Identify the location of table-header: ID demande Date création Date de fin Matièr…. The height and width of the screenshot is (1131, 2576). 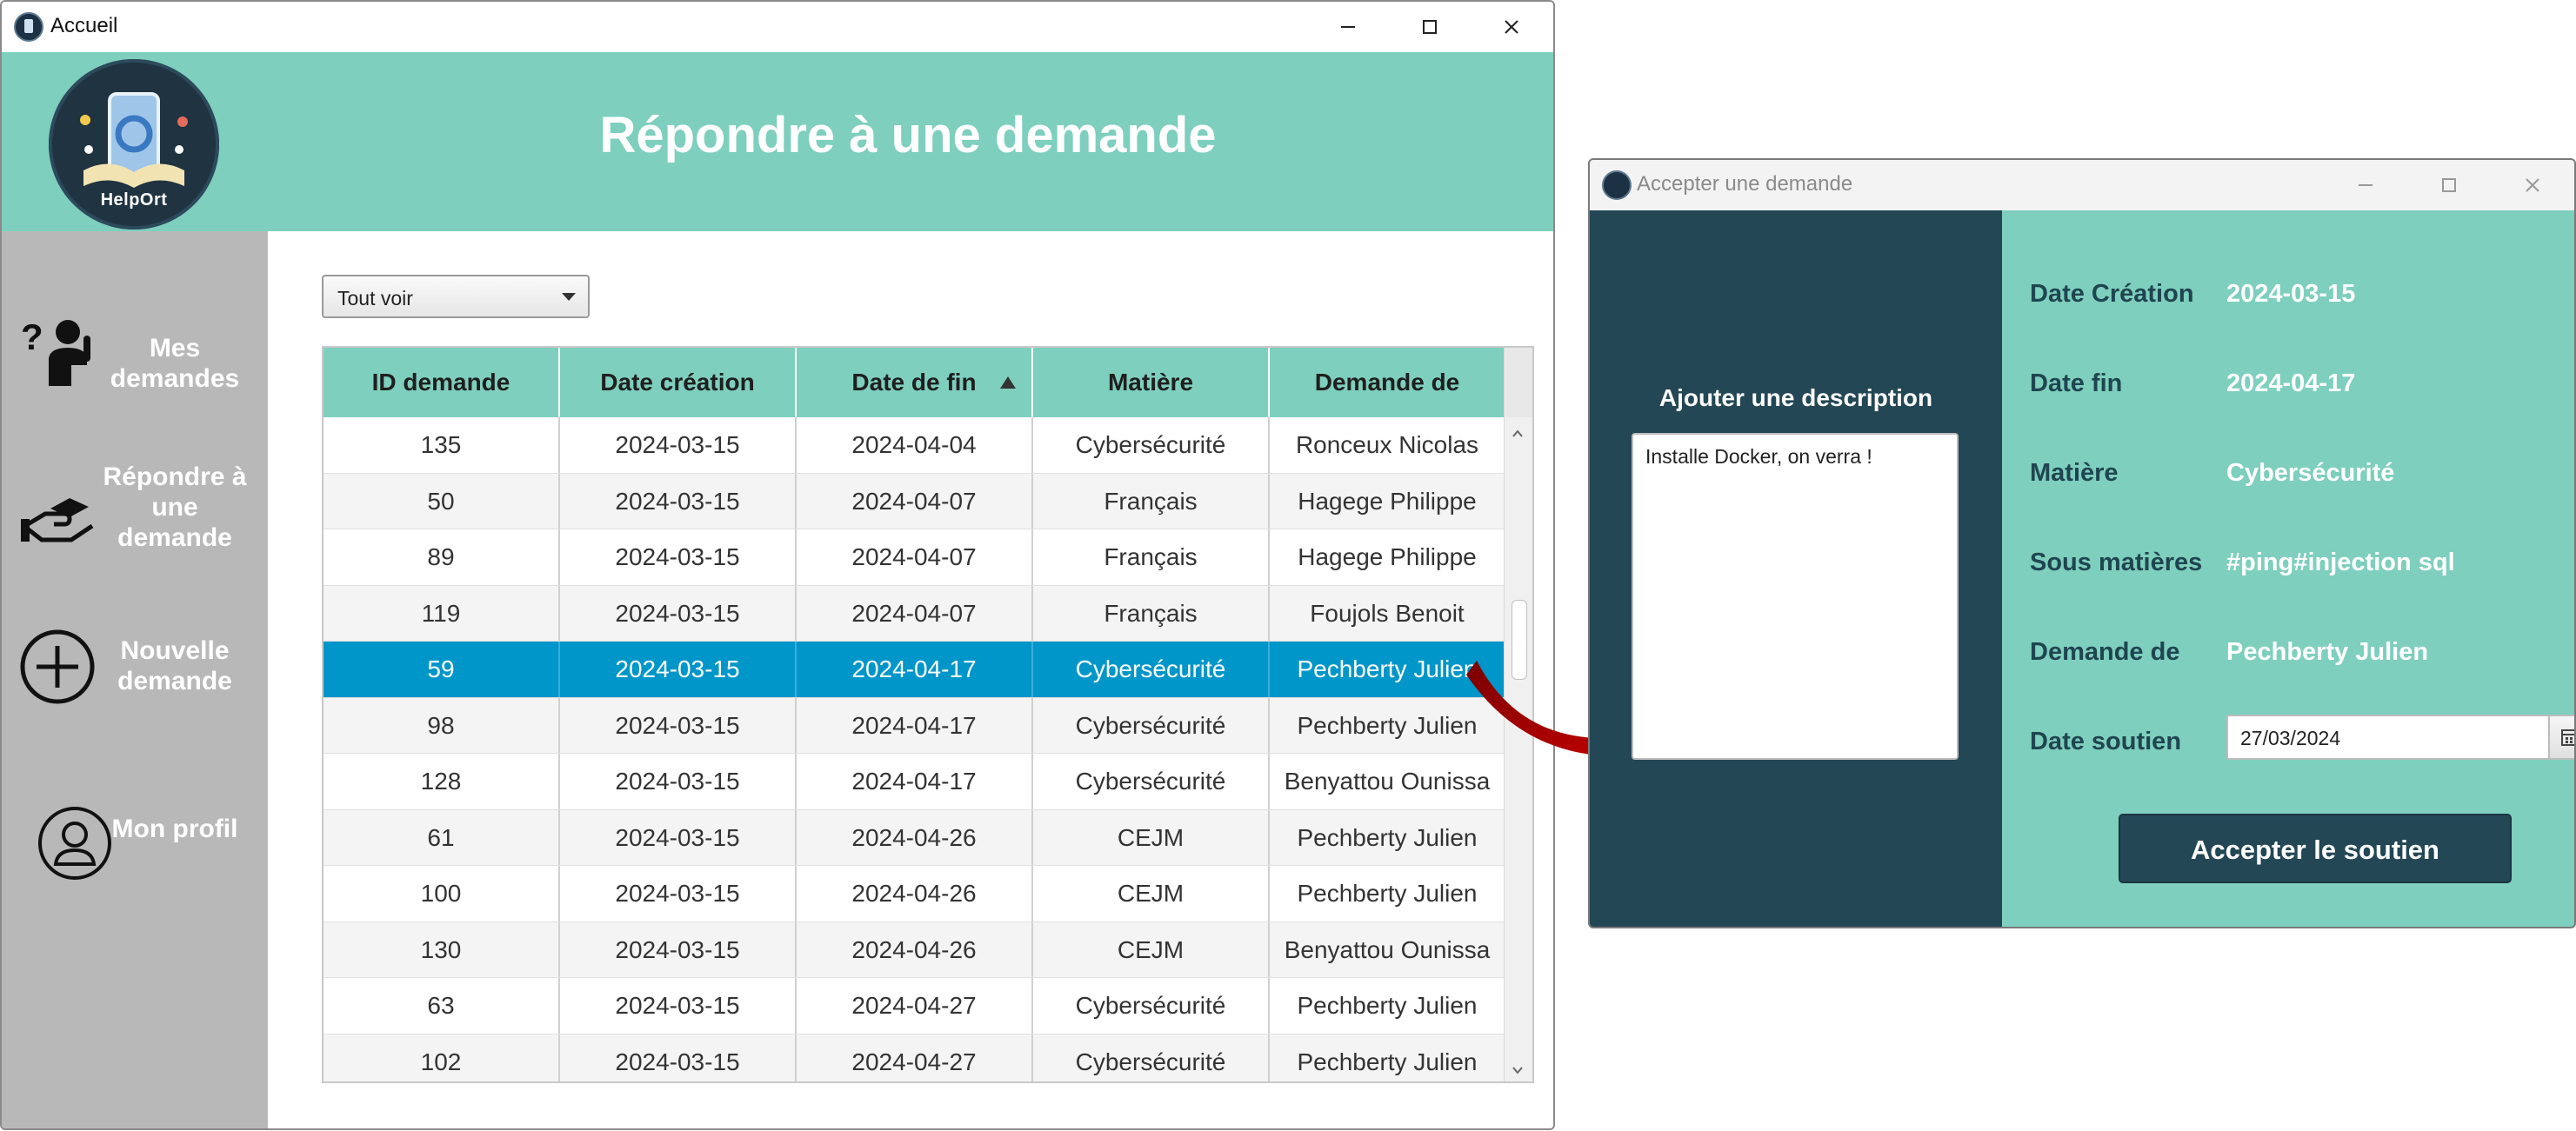
(915, 382).